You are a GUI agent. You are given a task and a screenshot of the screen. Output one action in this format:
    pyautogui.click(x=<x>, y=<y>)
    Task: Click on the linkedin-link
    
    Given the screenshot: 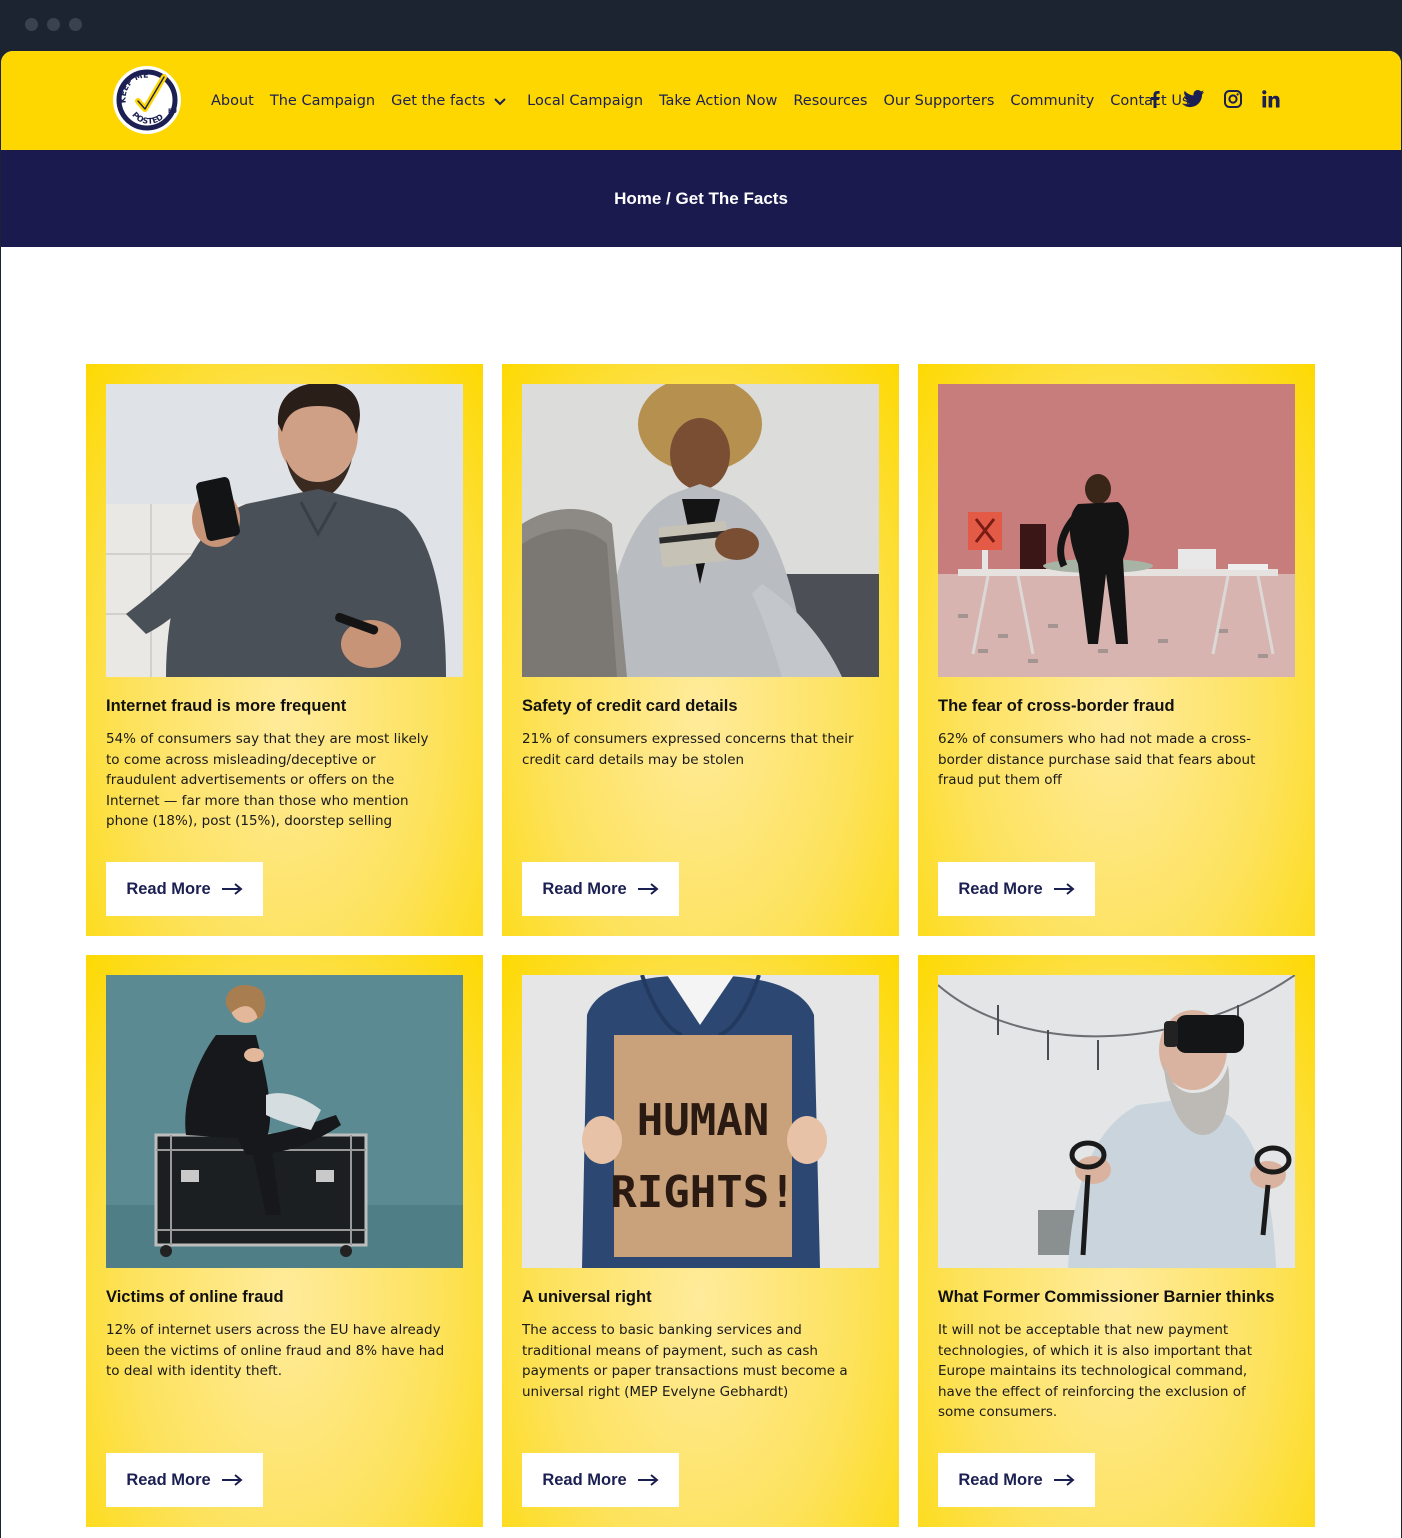 What is the action you would take?
    pyautogui.click(x=1271, y=99)
    